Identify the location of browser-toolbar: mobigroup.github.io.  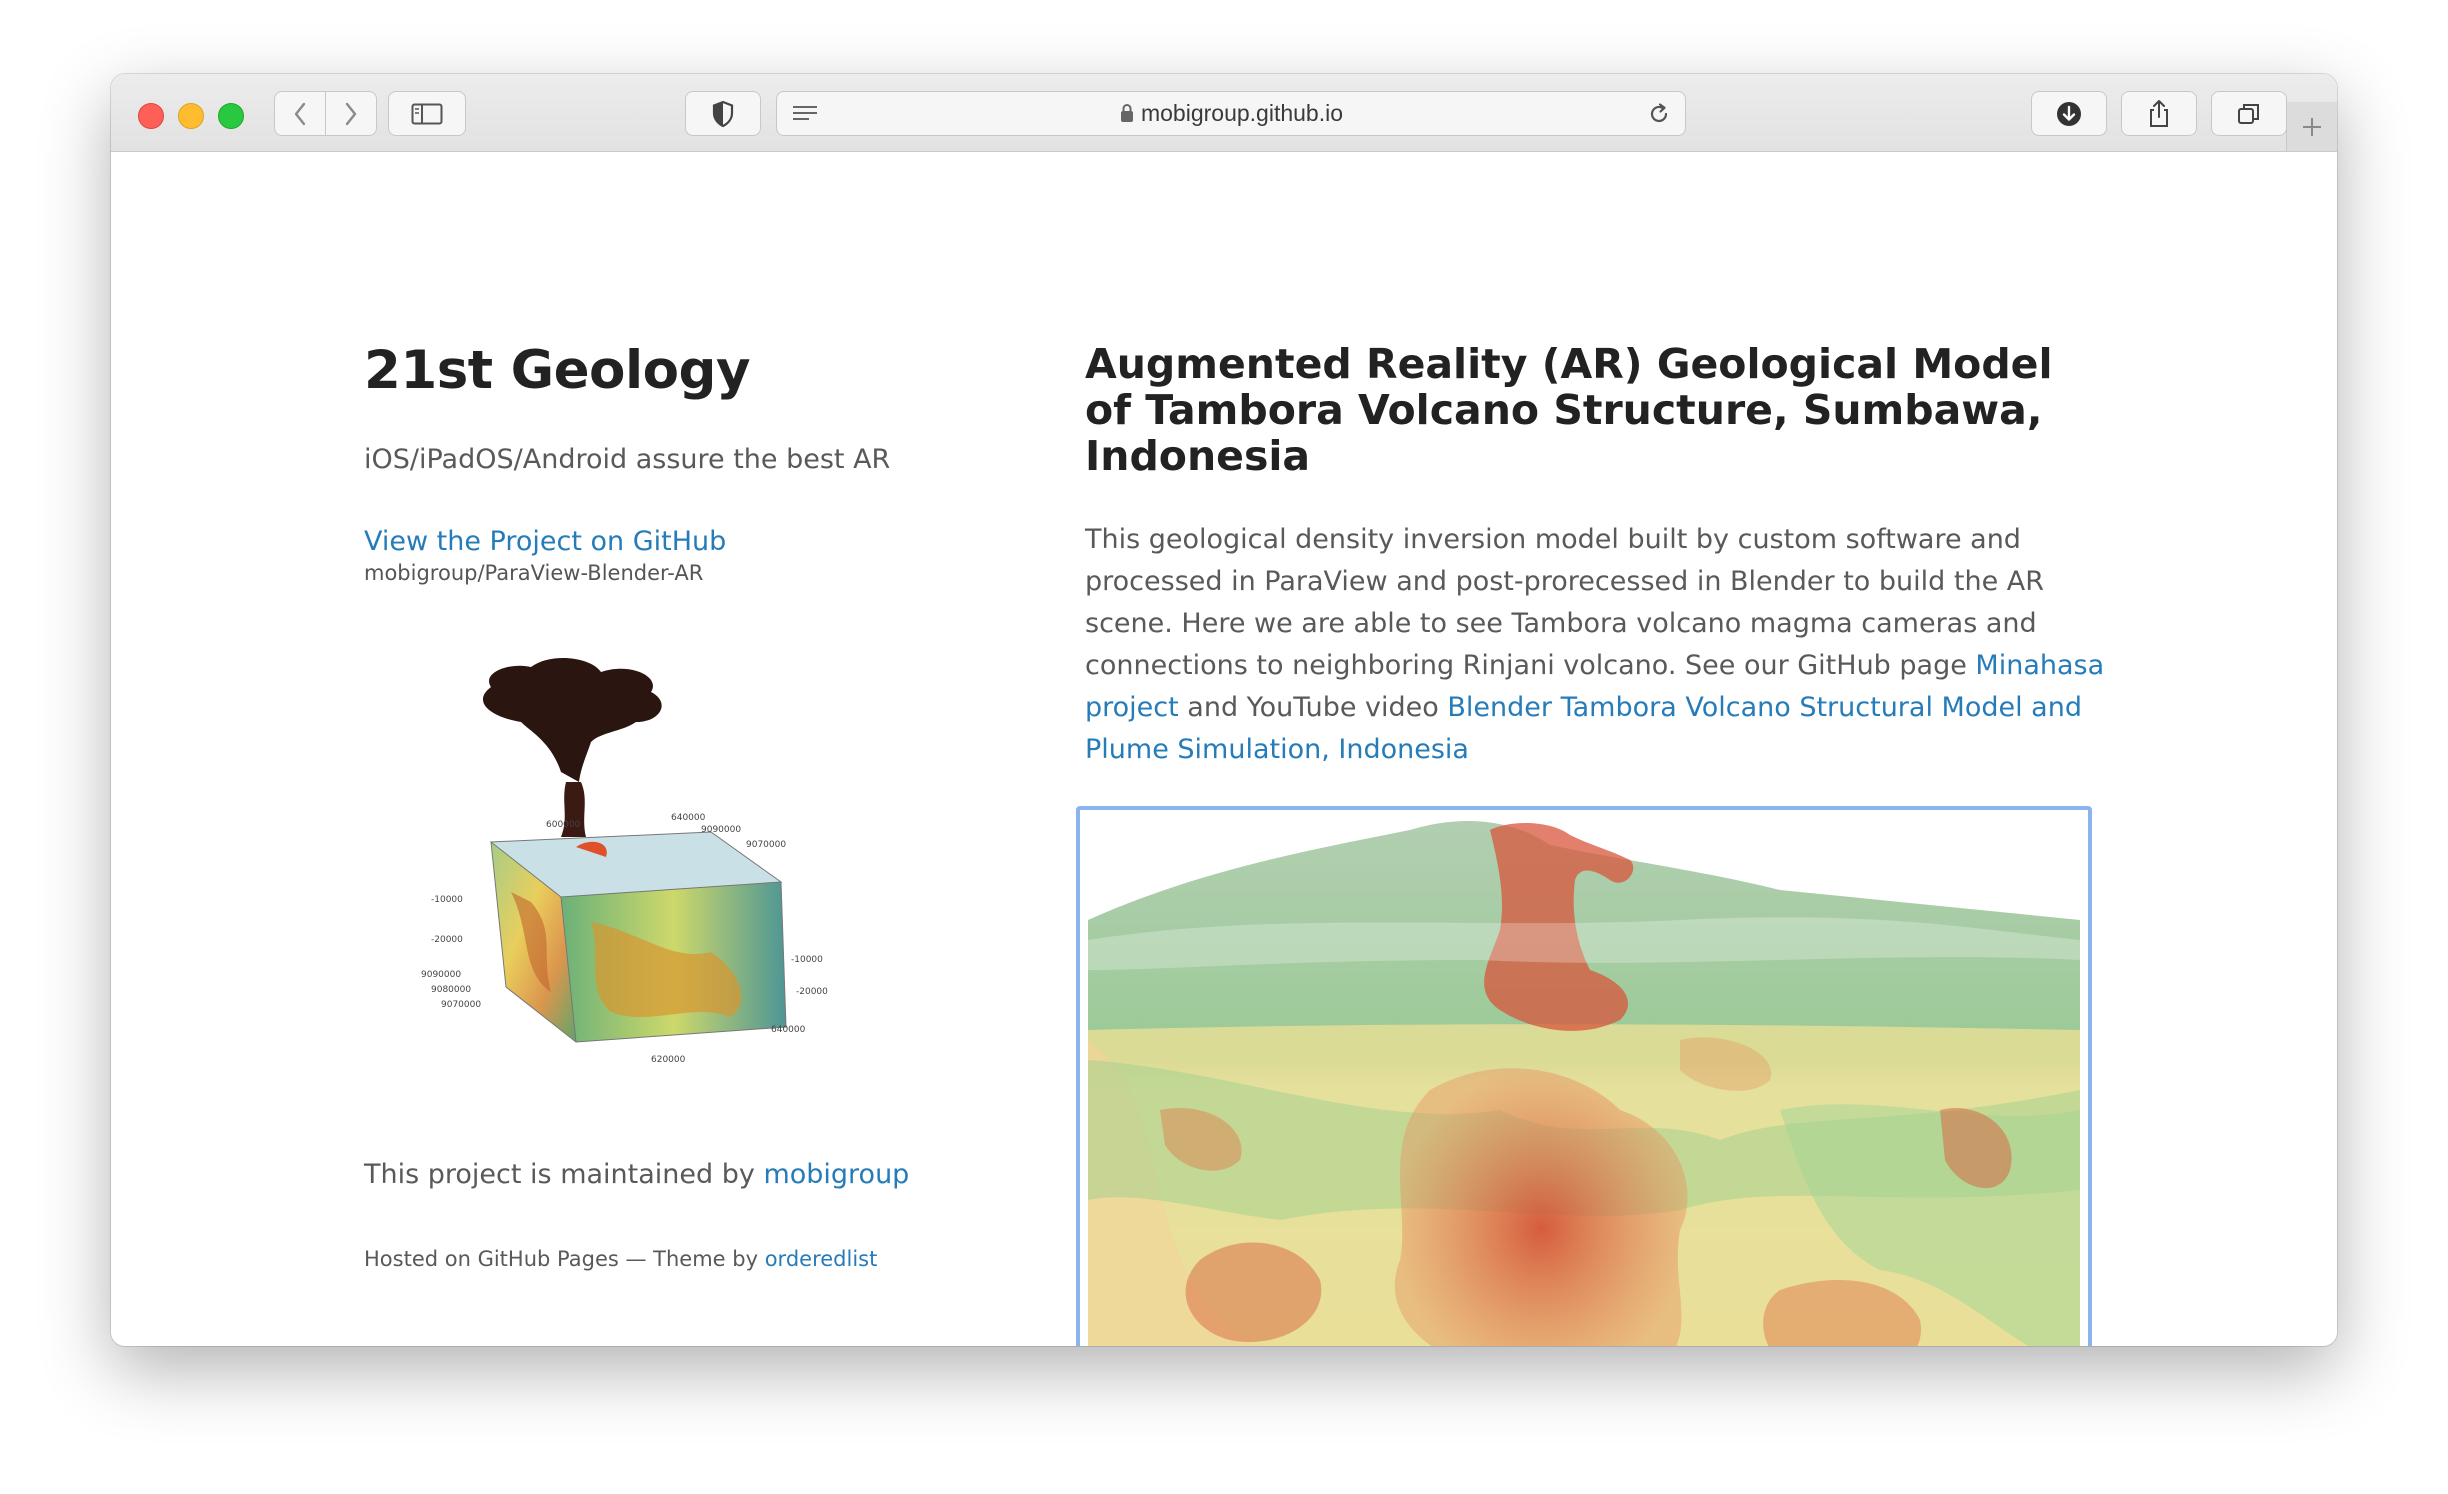
(1224, 113).